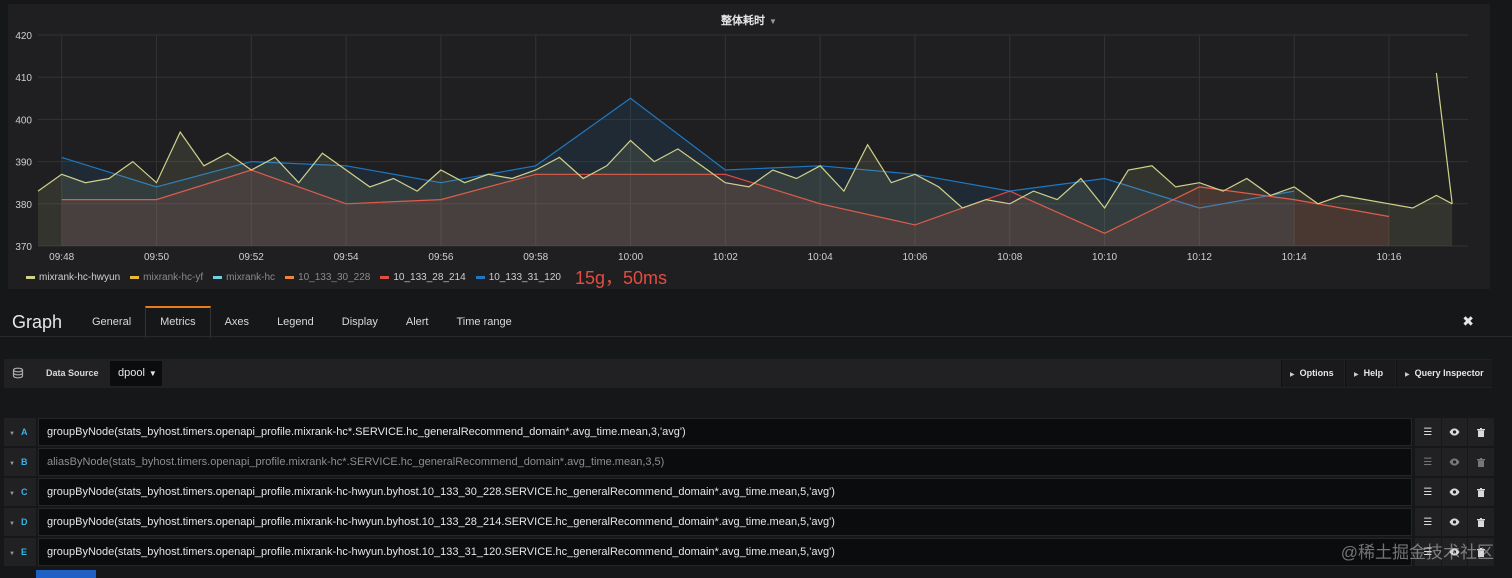 Image resolution: width=1512 pixels, height=578 pixels. What do you see at coordinates (1444, 373) in the screenshot?
I see `query-inspector-button: ▶ Query Inspector` at bounding box center [1444, 373].